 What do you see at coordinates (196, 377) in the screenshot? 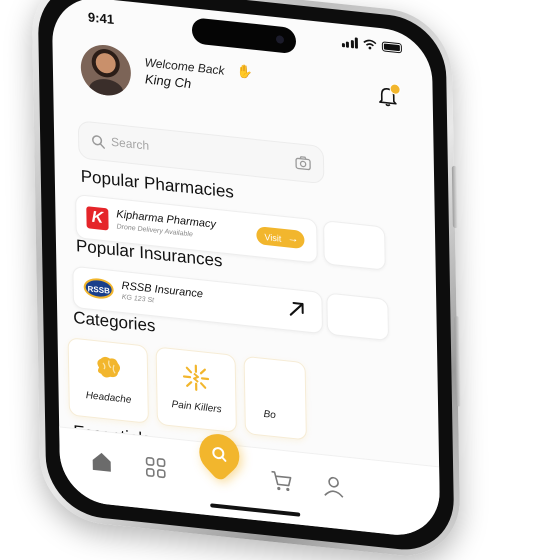
I see `pain-burst-icon` at bounding box center [196, 377].